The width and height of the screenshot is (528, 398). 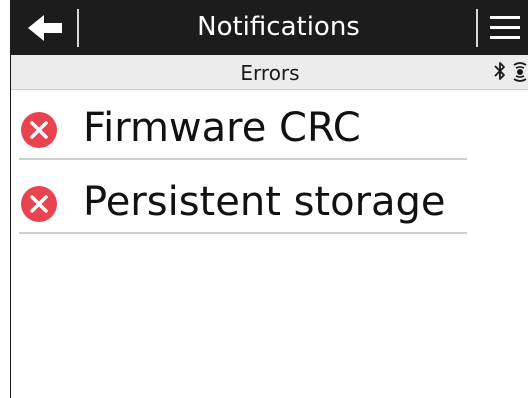 What do you see at coordinates (278, 27) in the screenshot?
I see `page-title: Notifications` at bounding box center [278, 27].